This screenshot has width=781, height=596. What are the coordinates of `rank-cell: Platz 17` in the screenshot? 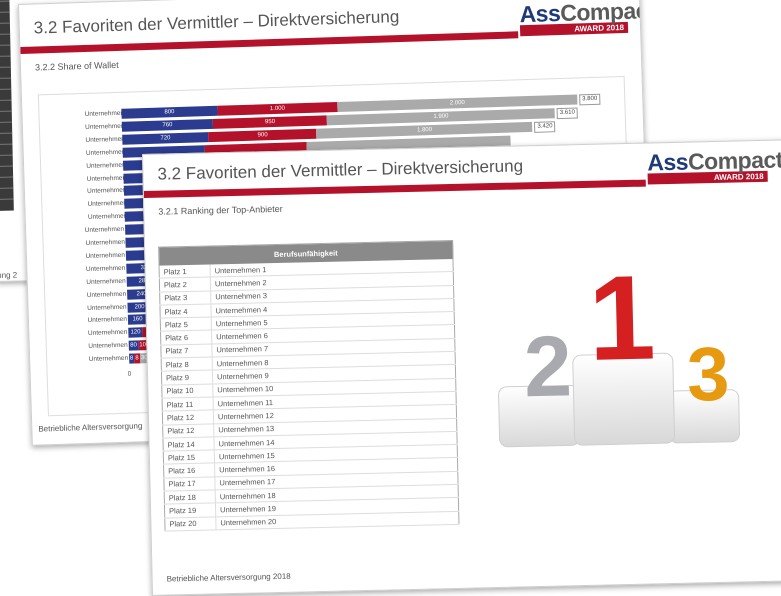 It's located at (189, 484).